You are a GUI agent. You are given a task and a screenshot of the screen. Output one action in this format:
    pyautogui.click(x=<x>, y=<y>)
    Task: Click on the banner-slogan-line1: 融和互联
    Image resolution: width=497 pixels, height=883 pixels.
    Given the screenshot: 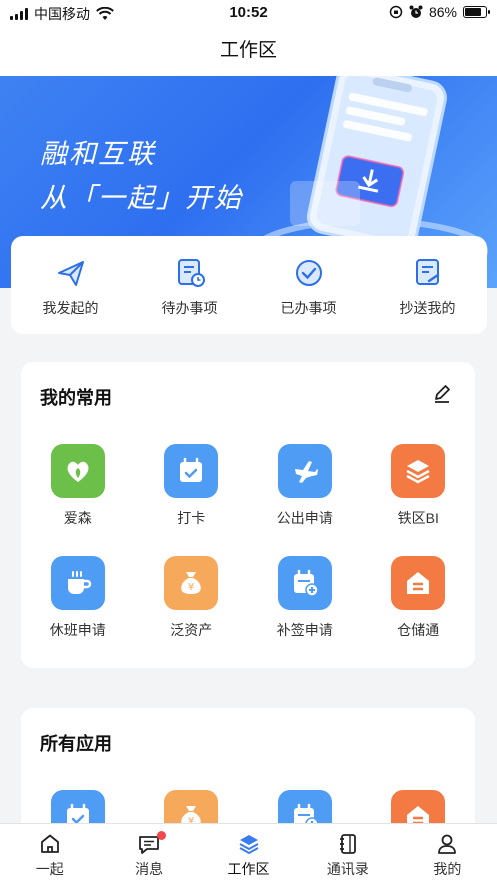 What is the action you would take?
    pyautogui.click(x=98, y=154)
    